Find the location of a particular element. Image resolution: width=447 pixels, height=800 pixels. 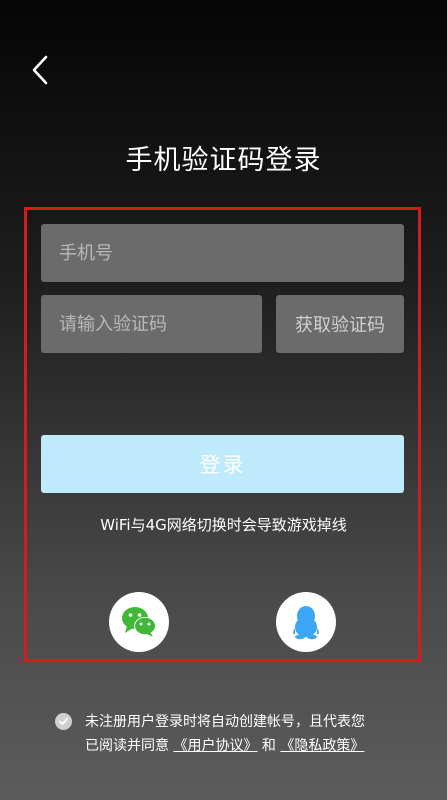

agreement-prefix: 已阅读并同意 is located at coordinates (127, 746).